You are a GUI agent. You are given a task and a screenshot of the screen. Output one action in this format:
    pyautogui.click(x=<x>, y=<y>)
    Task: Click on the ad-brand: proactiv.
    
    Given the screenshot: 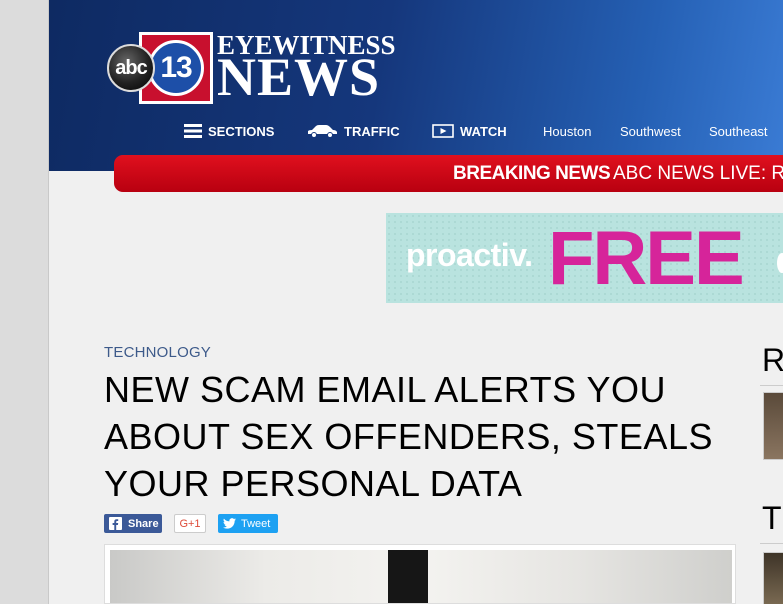 What is the action you would take?
    pyautogui.click(x=469, y=255)
    